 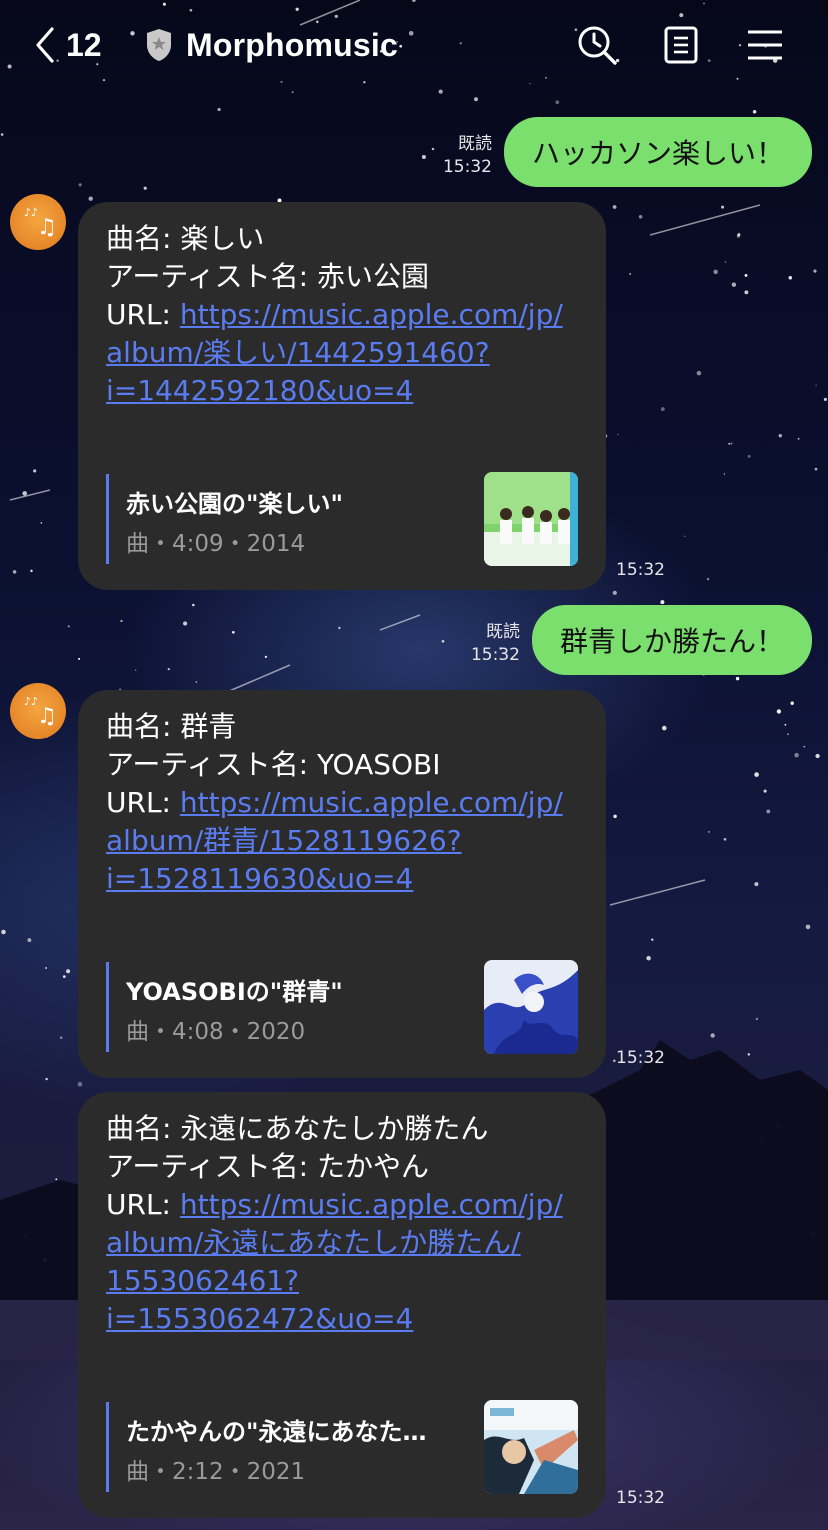 What do you see at coordinates (671, 640) in the screenshot?
I see `sent-bubble: 群青しか勝たん！` at bounding box center [671, 640].